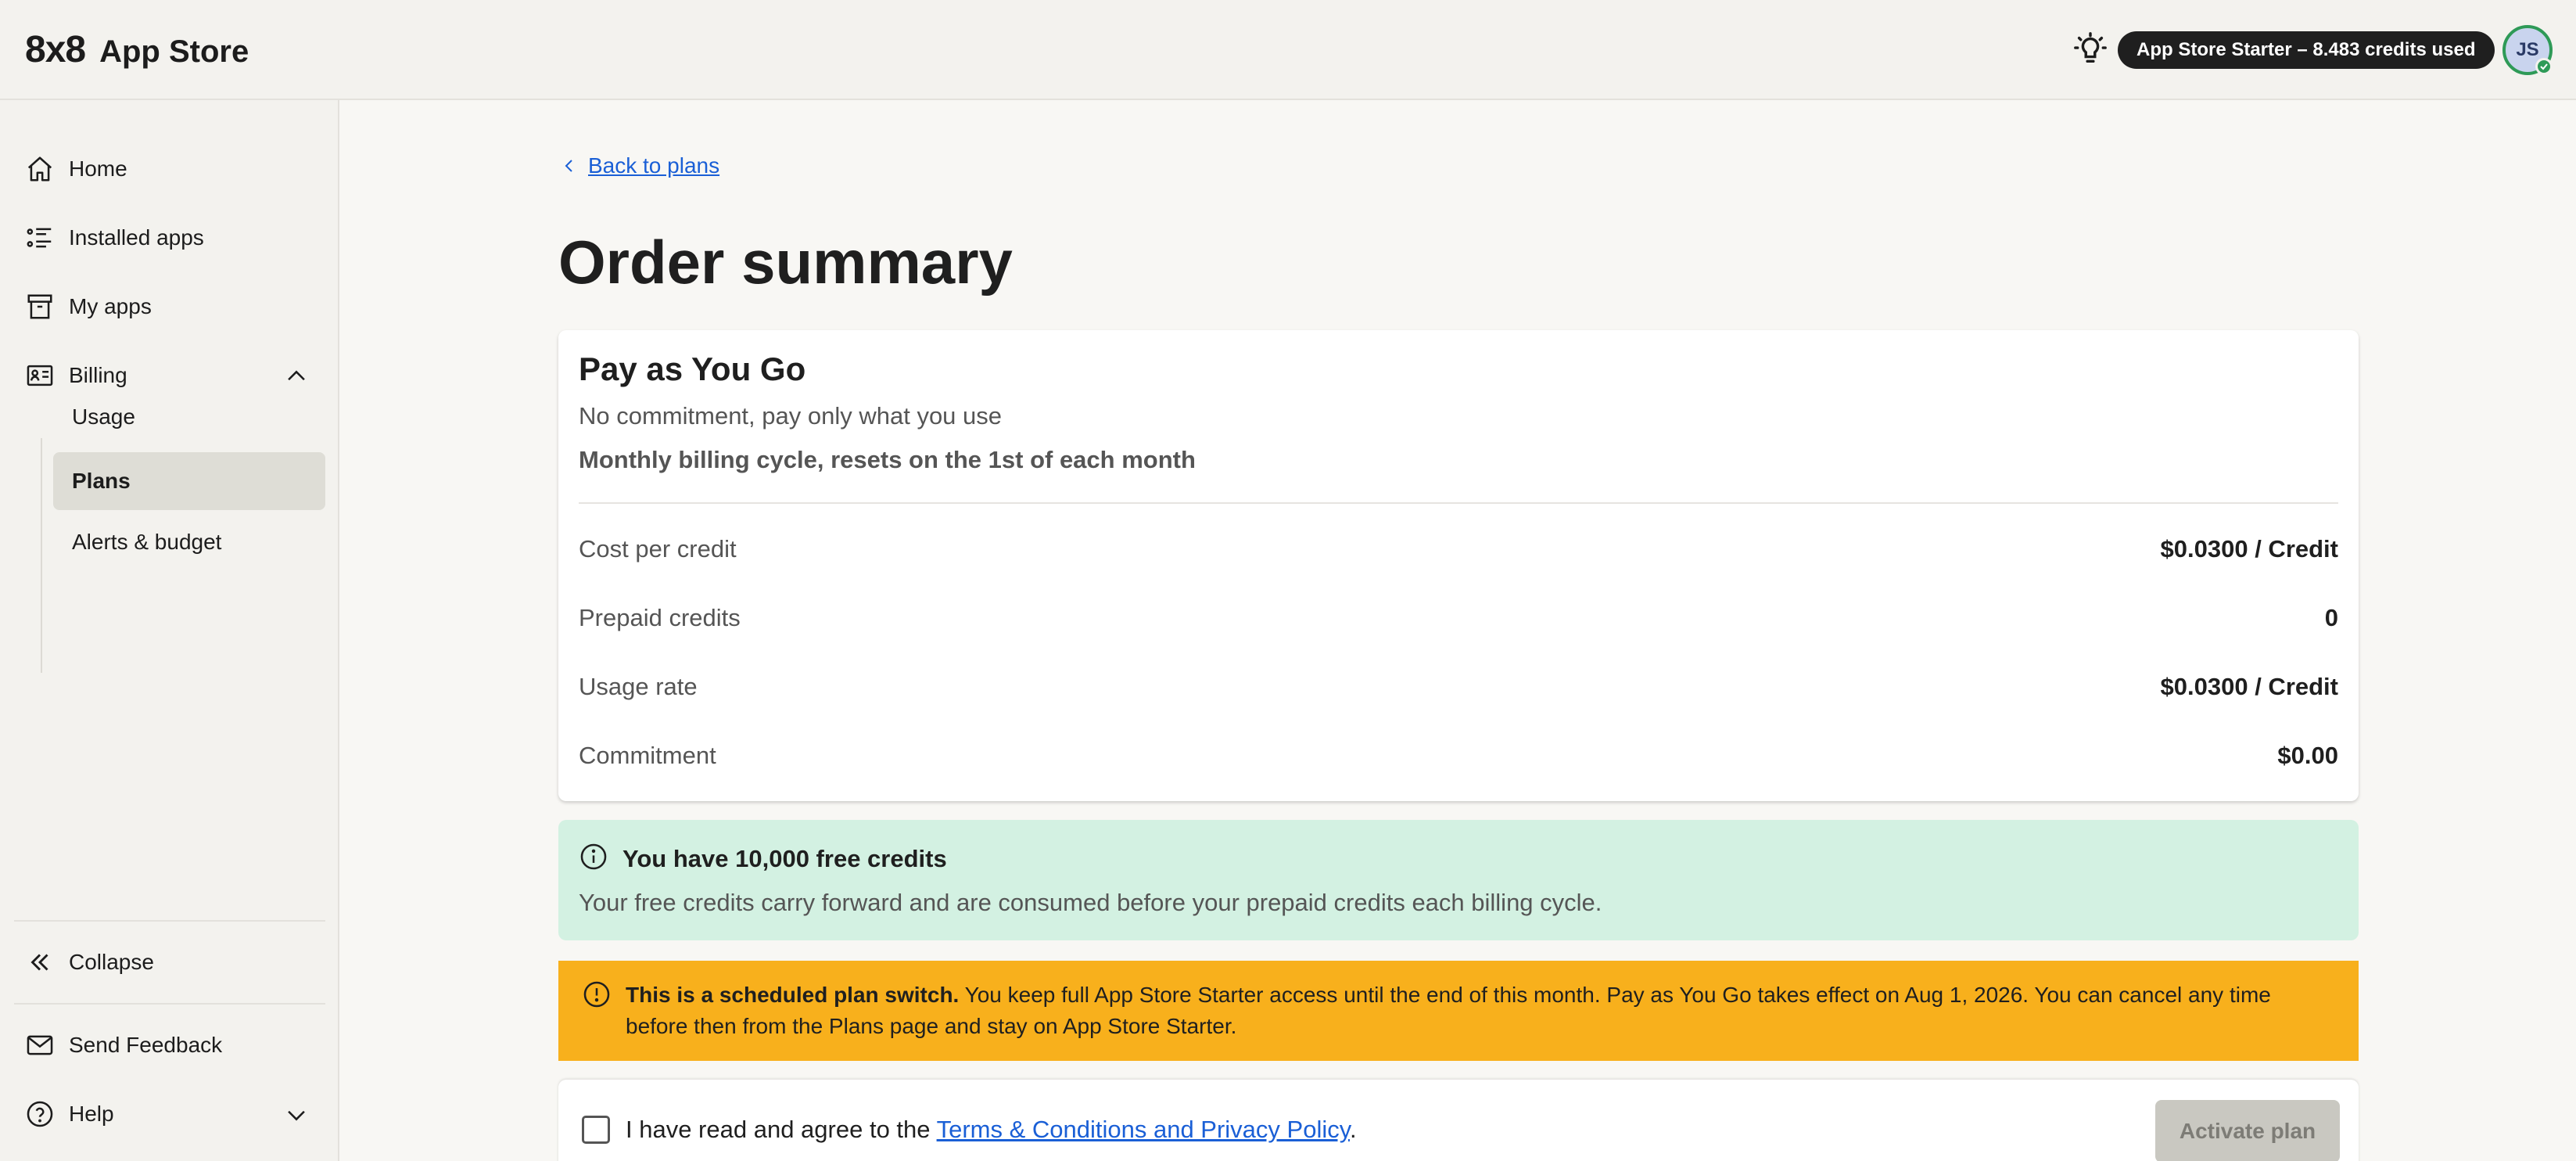  I want to click on free-credits-title: You have 10,000 free credits, so click(784, 859).